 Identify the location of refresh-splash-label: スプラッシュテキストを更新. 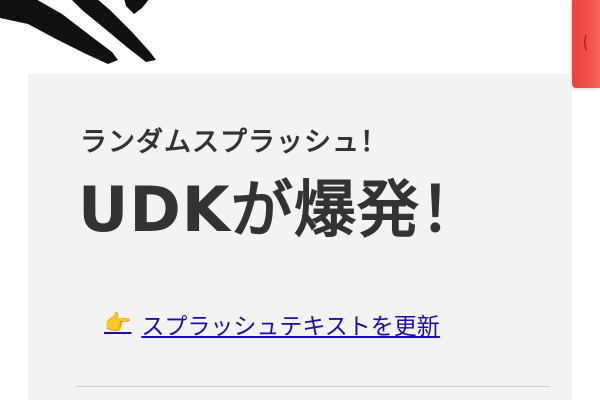
(290, 327).